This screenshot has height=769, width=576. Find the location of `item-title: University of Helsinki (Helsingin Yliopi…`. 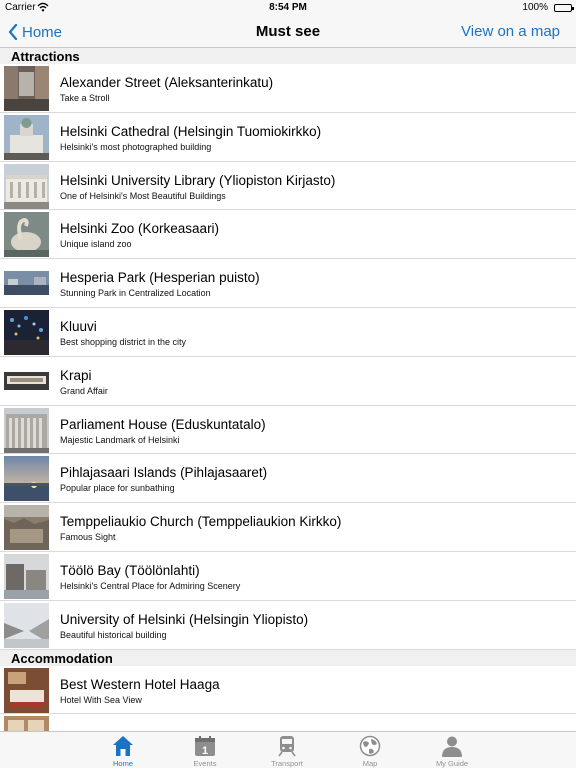

item-title: University of Helsinki (Helsingin Yliopi… is located at coordinates (184, 619).